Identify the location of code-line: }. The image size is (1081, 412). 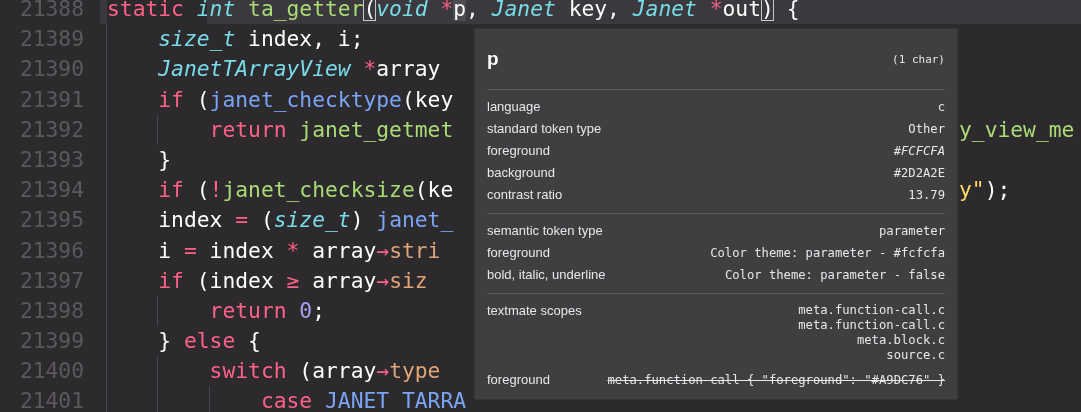
(139, 159).